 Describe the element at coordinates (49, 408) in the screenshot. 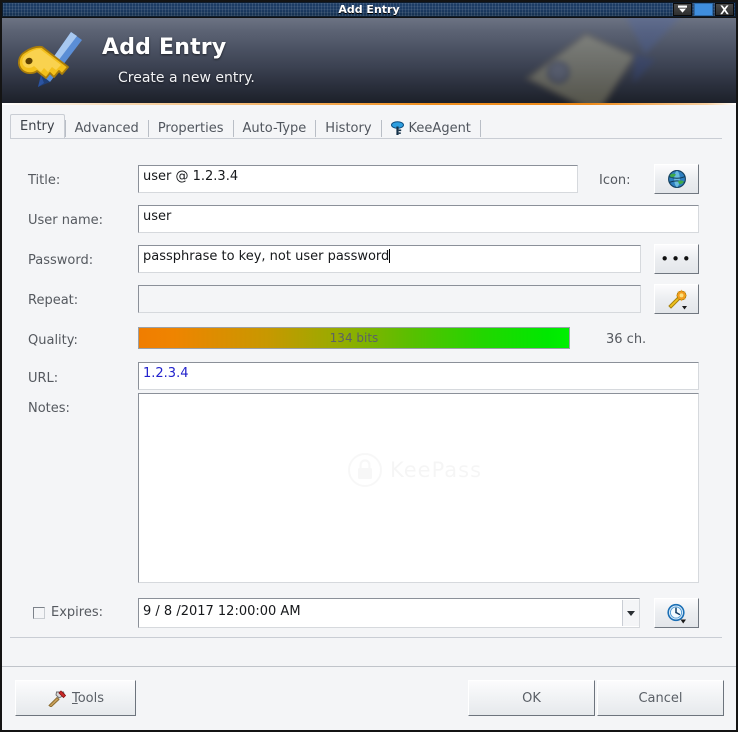

I see `notes-label: Notes:` at that location.